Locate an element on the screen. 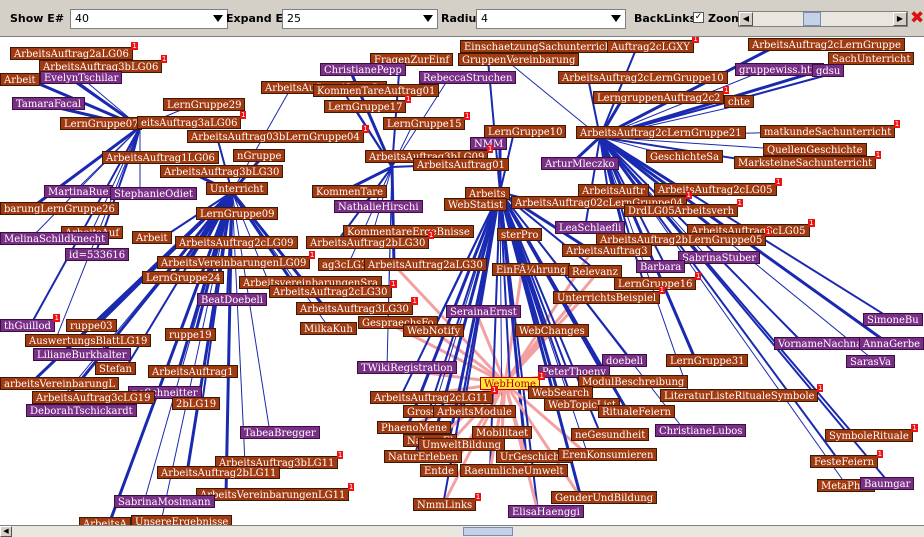 Image resolution: width=924 pixels, height=537 pixels. topic-node: UnterrichtsBeispiel 1 is located at coordinates (609, 295).